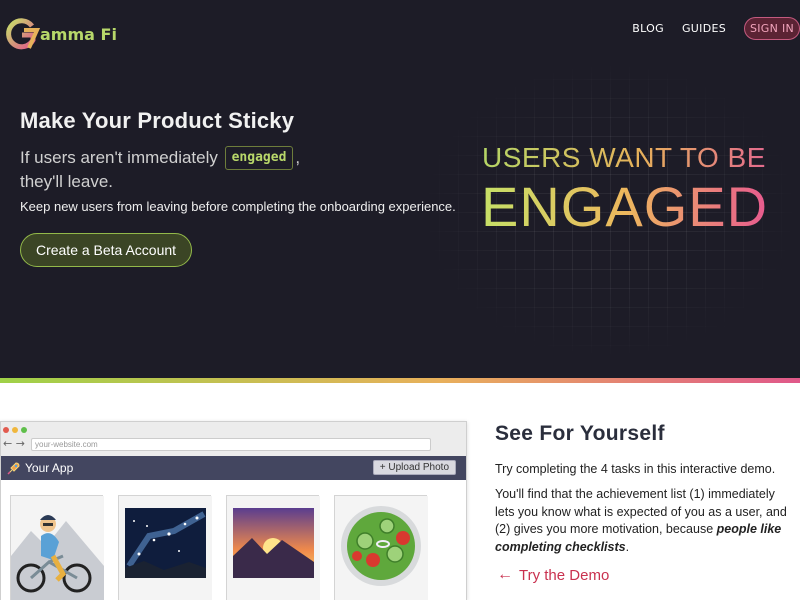 The width and height of the screenshot is (800, 600). I want to click on app-toolbar: Your App + Upload Photo, so click(233, 468).